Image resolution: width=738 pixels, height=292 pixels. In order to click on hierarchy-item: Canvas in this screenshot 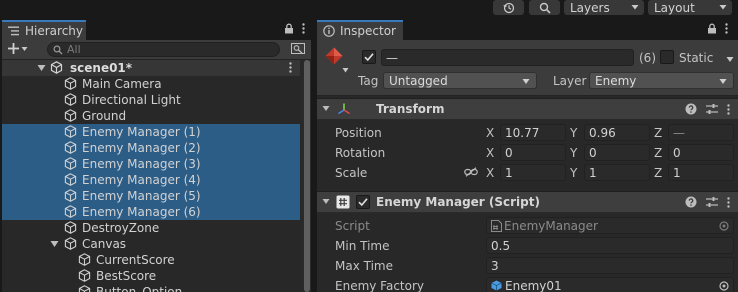, I will do `click(151, 244)`.